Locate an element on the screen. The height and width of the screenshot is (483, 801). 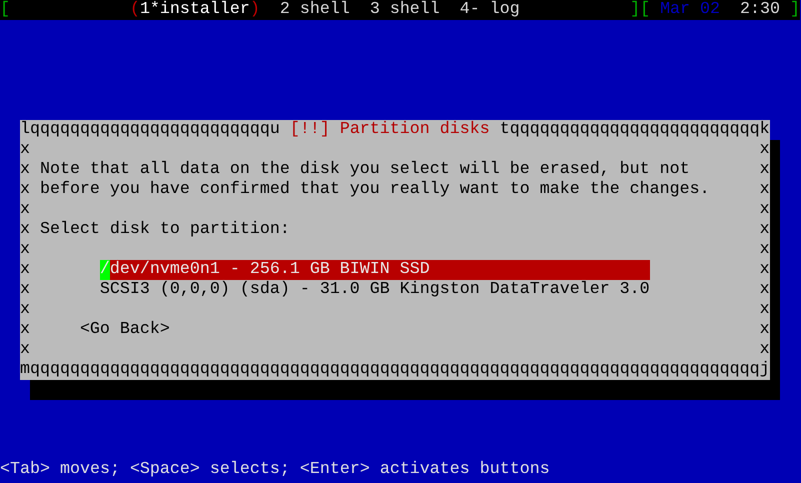
clock: 2:30 is located at coordinates (760, 10).